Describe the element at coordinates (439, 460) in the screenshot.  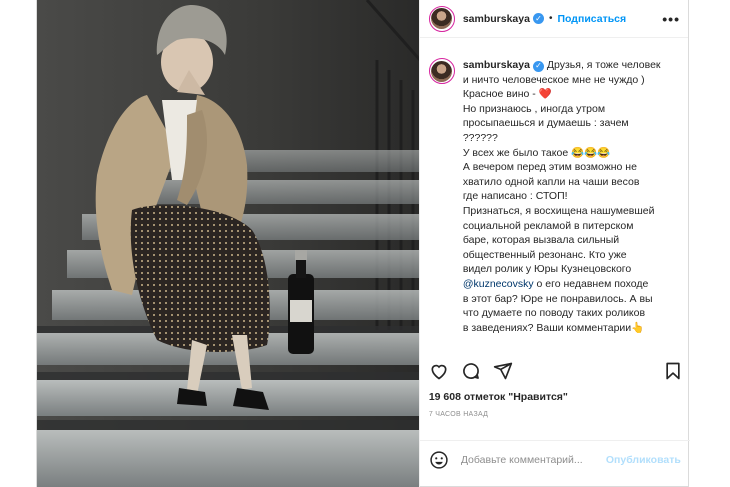
I see `emoji-icon` at that location.